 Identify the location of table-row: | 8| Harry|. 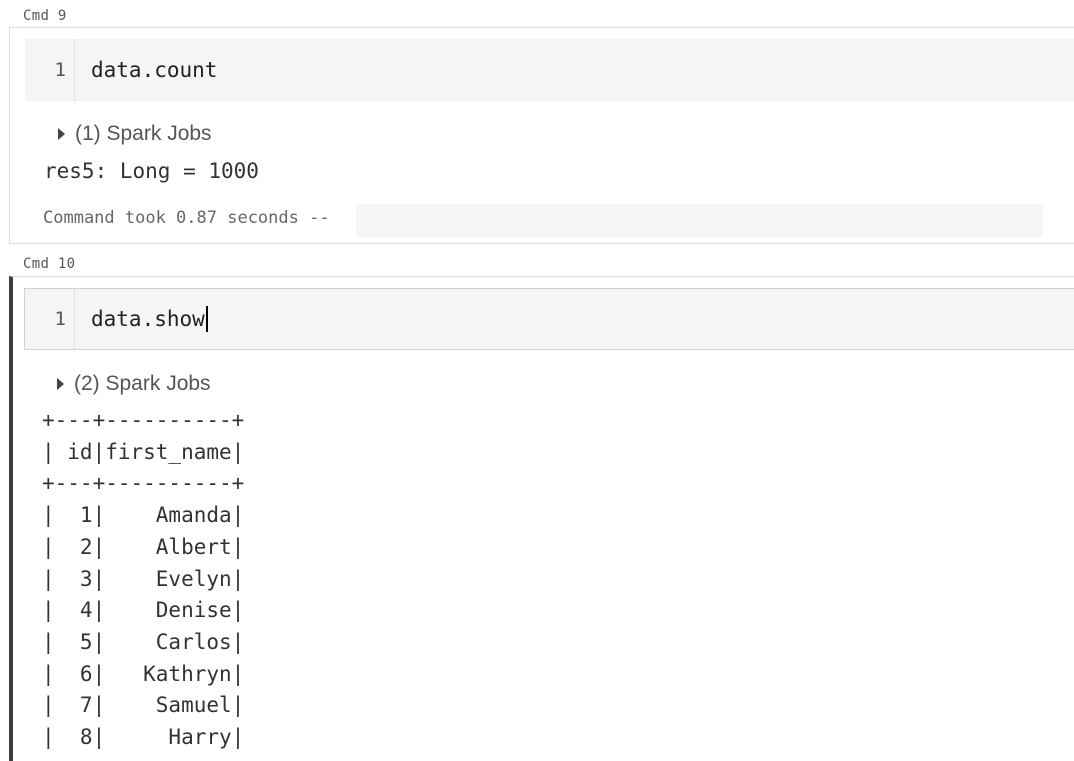
(143, 737).